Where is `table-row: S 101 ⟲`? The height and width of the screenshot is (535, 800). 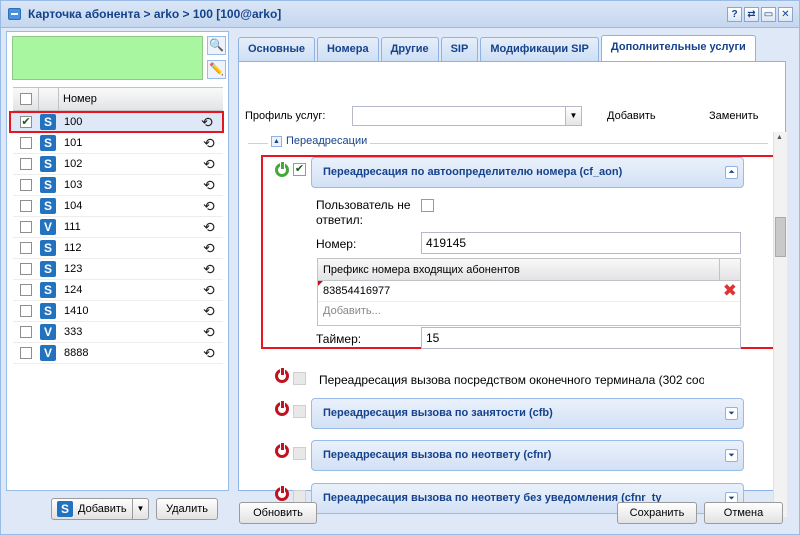
table-row: S 101 ⟲ is located at coordinates (118, 143).